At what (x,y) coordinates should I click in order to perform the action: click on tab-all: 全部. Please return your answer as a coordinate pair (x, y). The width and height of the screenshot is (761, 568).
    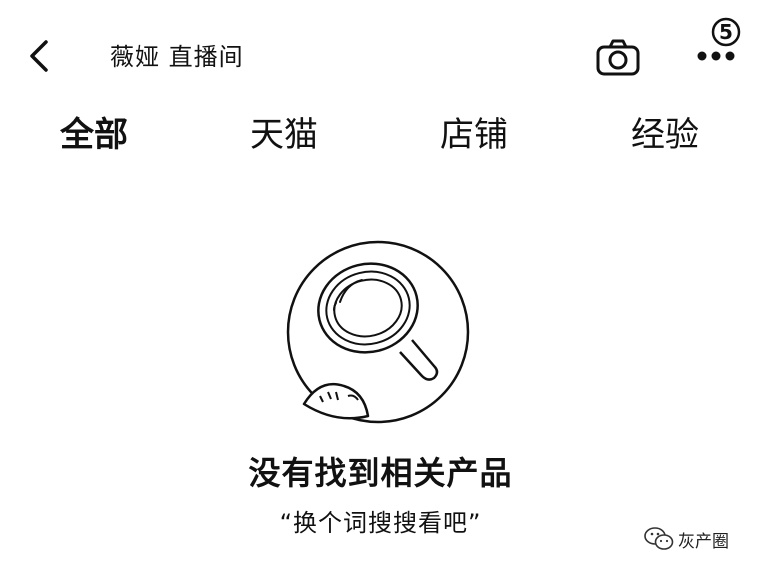
    Looking at the image, I should click on (94, 135).